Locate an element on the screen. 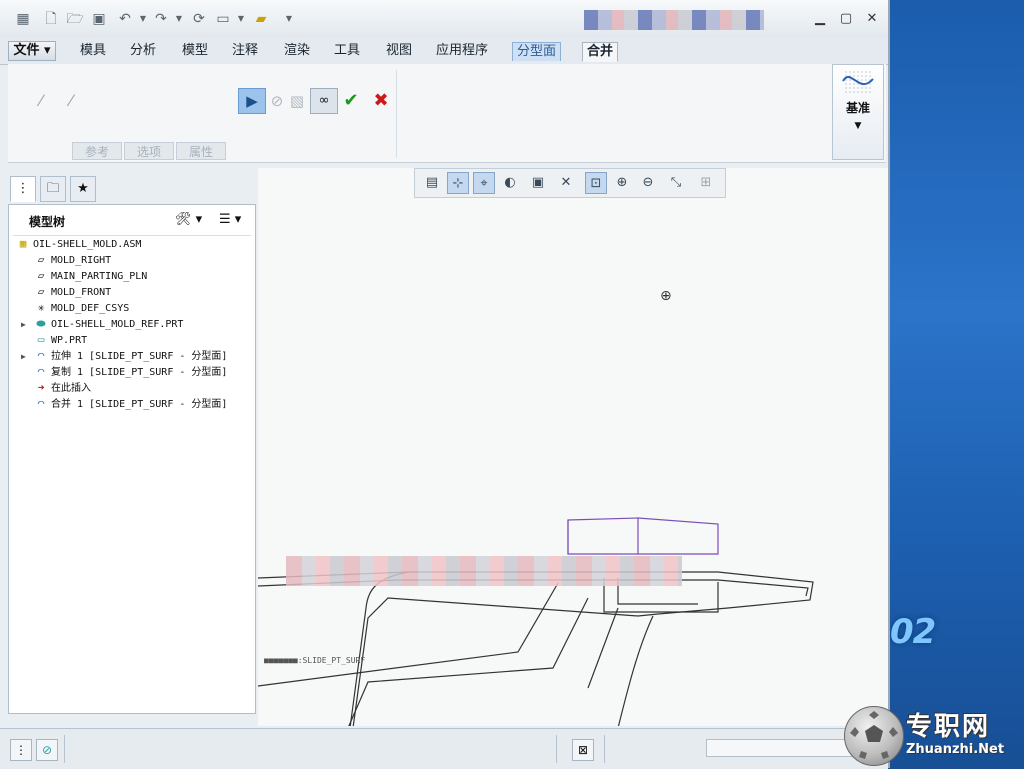  tree-item-insert-here: ➜ 在此插入 is located at coordinates (62, 389).